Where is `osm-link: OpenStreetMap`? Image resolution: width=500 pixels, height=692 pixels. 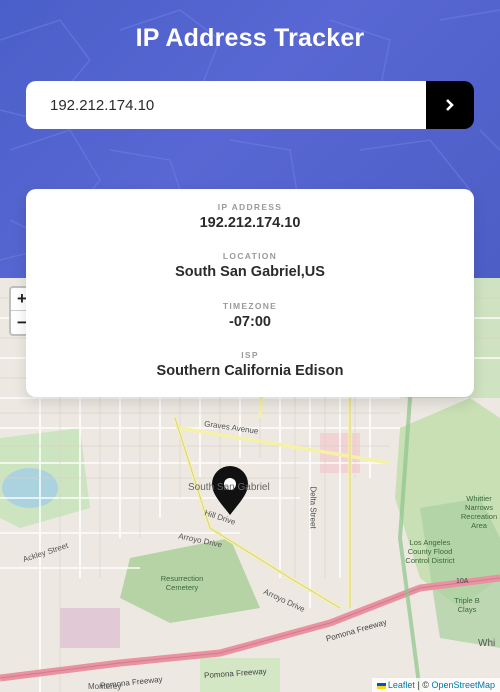 osm-link: OpenStreetMap is located at coordinates (463, 685).